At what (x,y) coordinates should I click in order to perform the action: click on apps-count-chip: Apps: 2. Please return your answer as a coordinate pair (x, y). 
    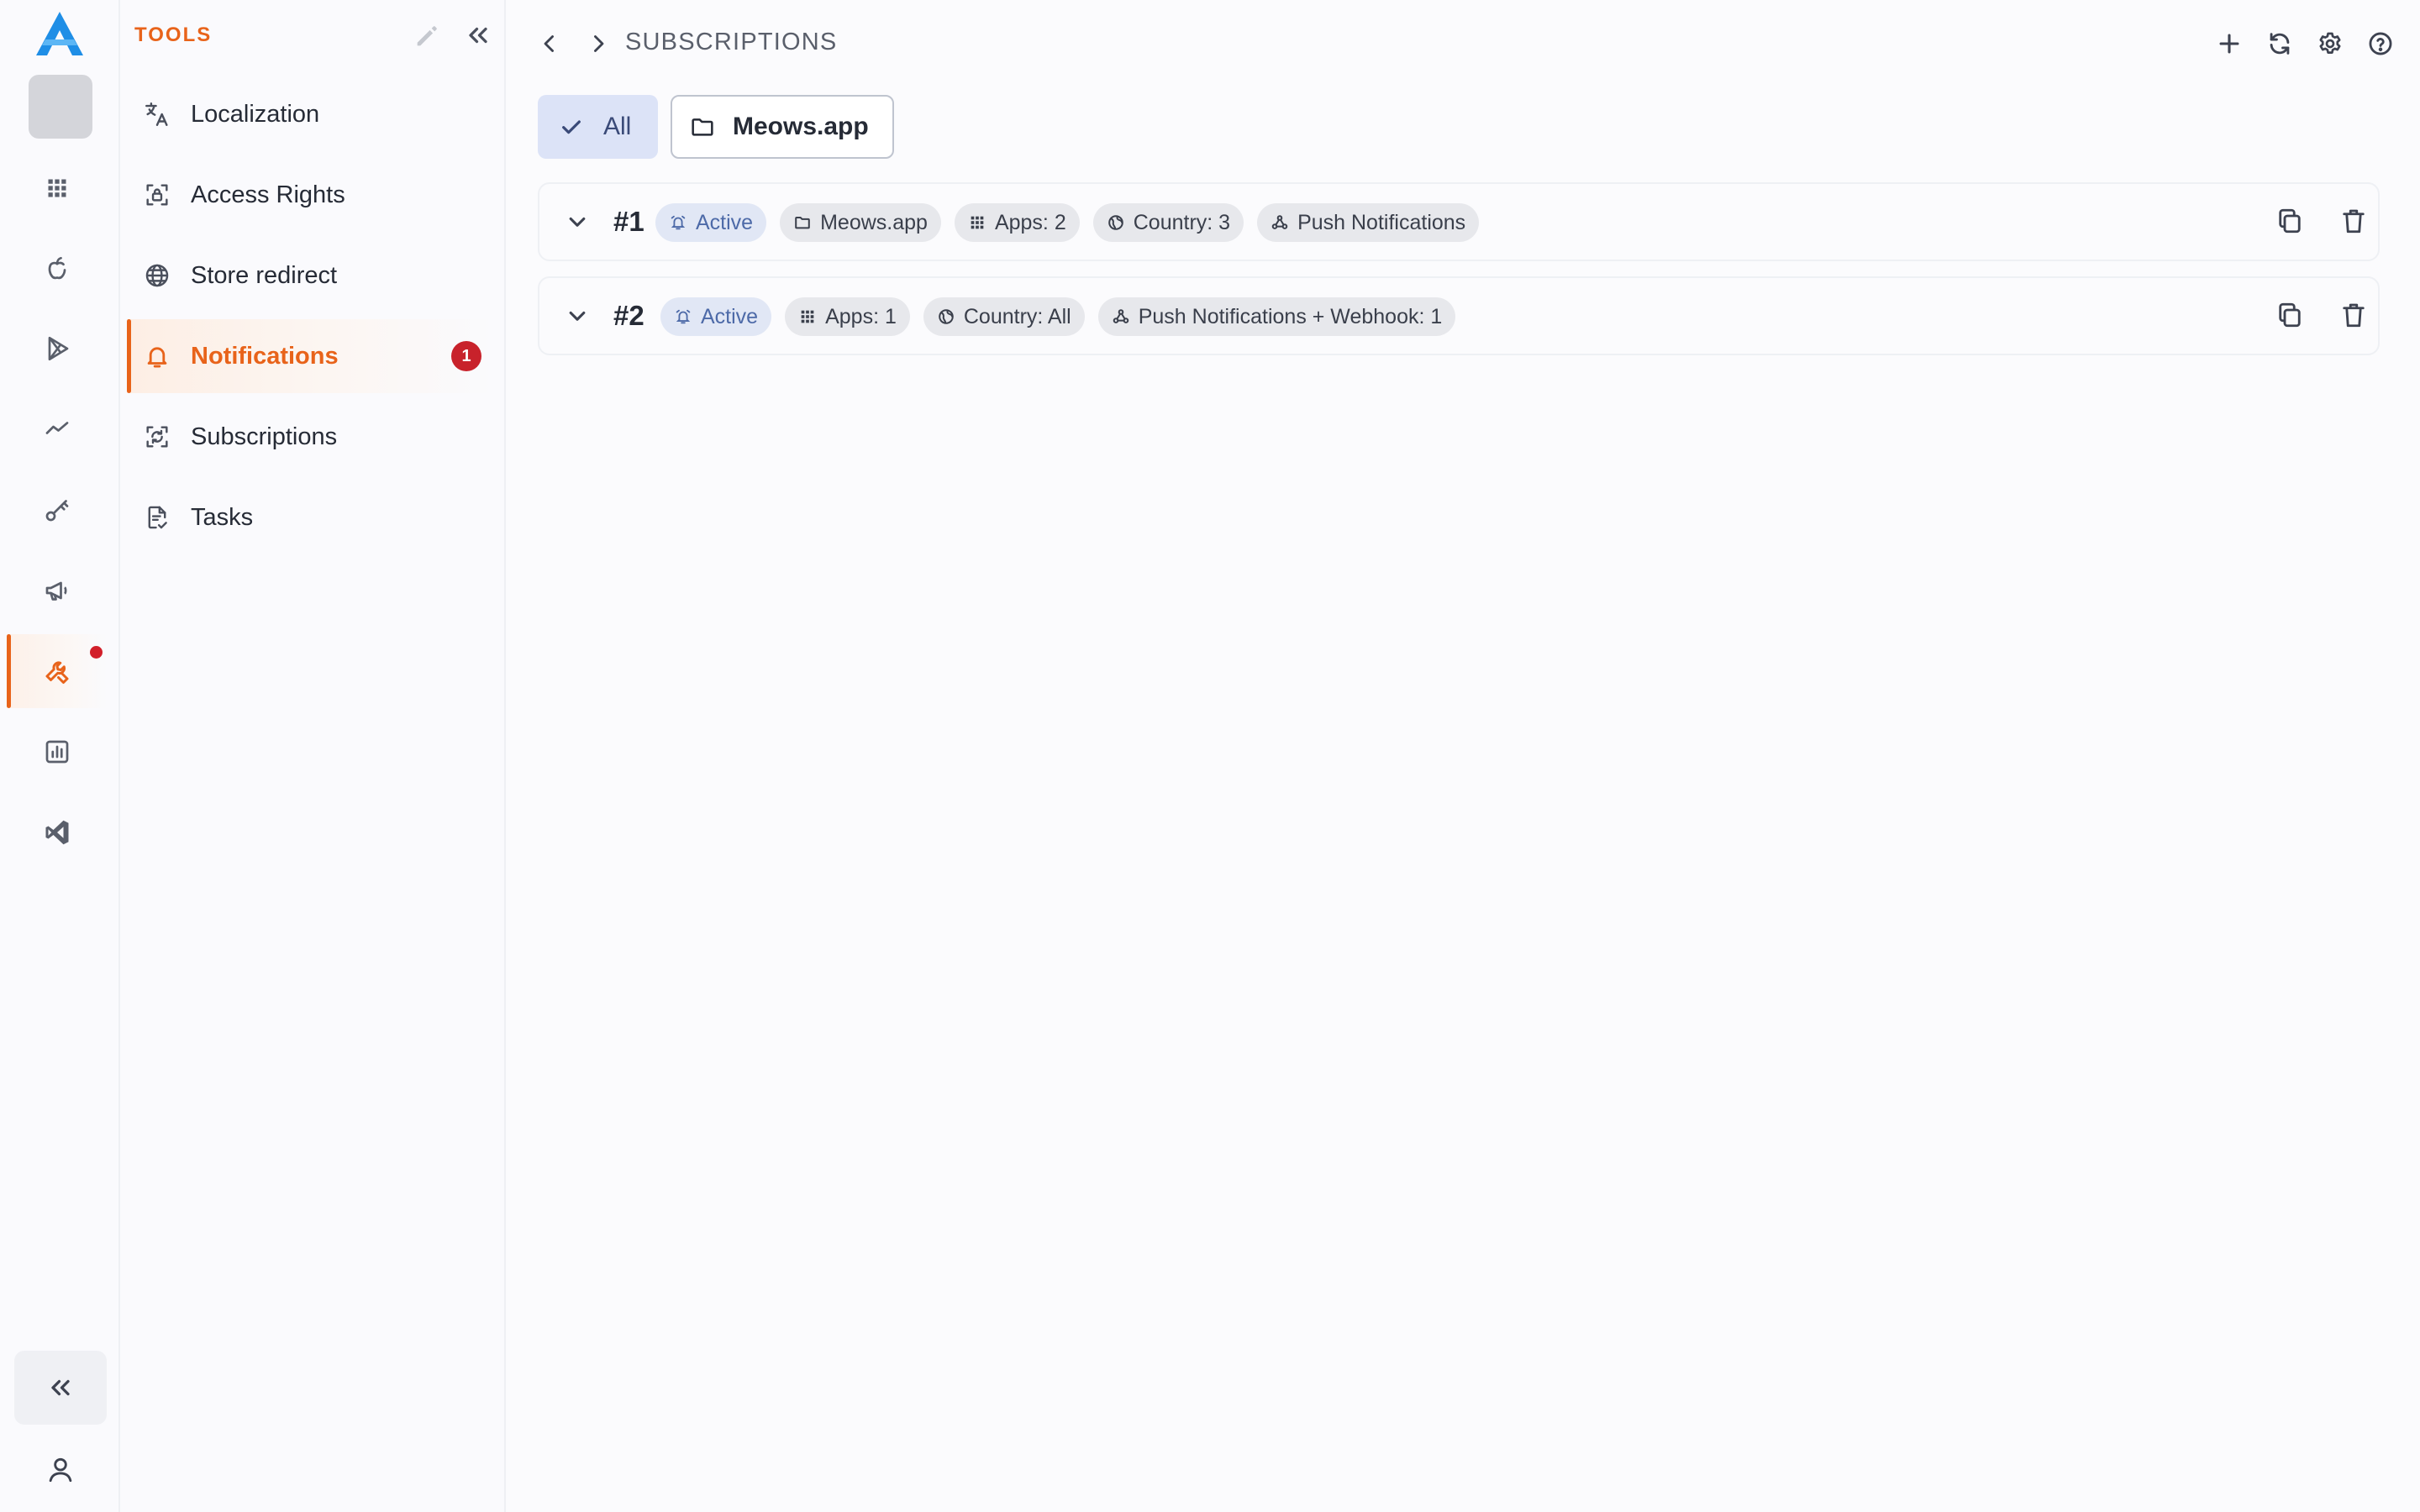
    Looking at the image, I should click on (1017, 222).